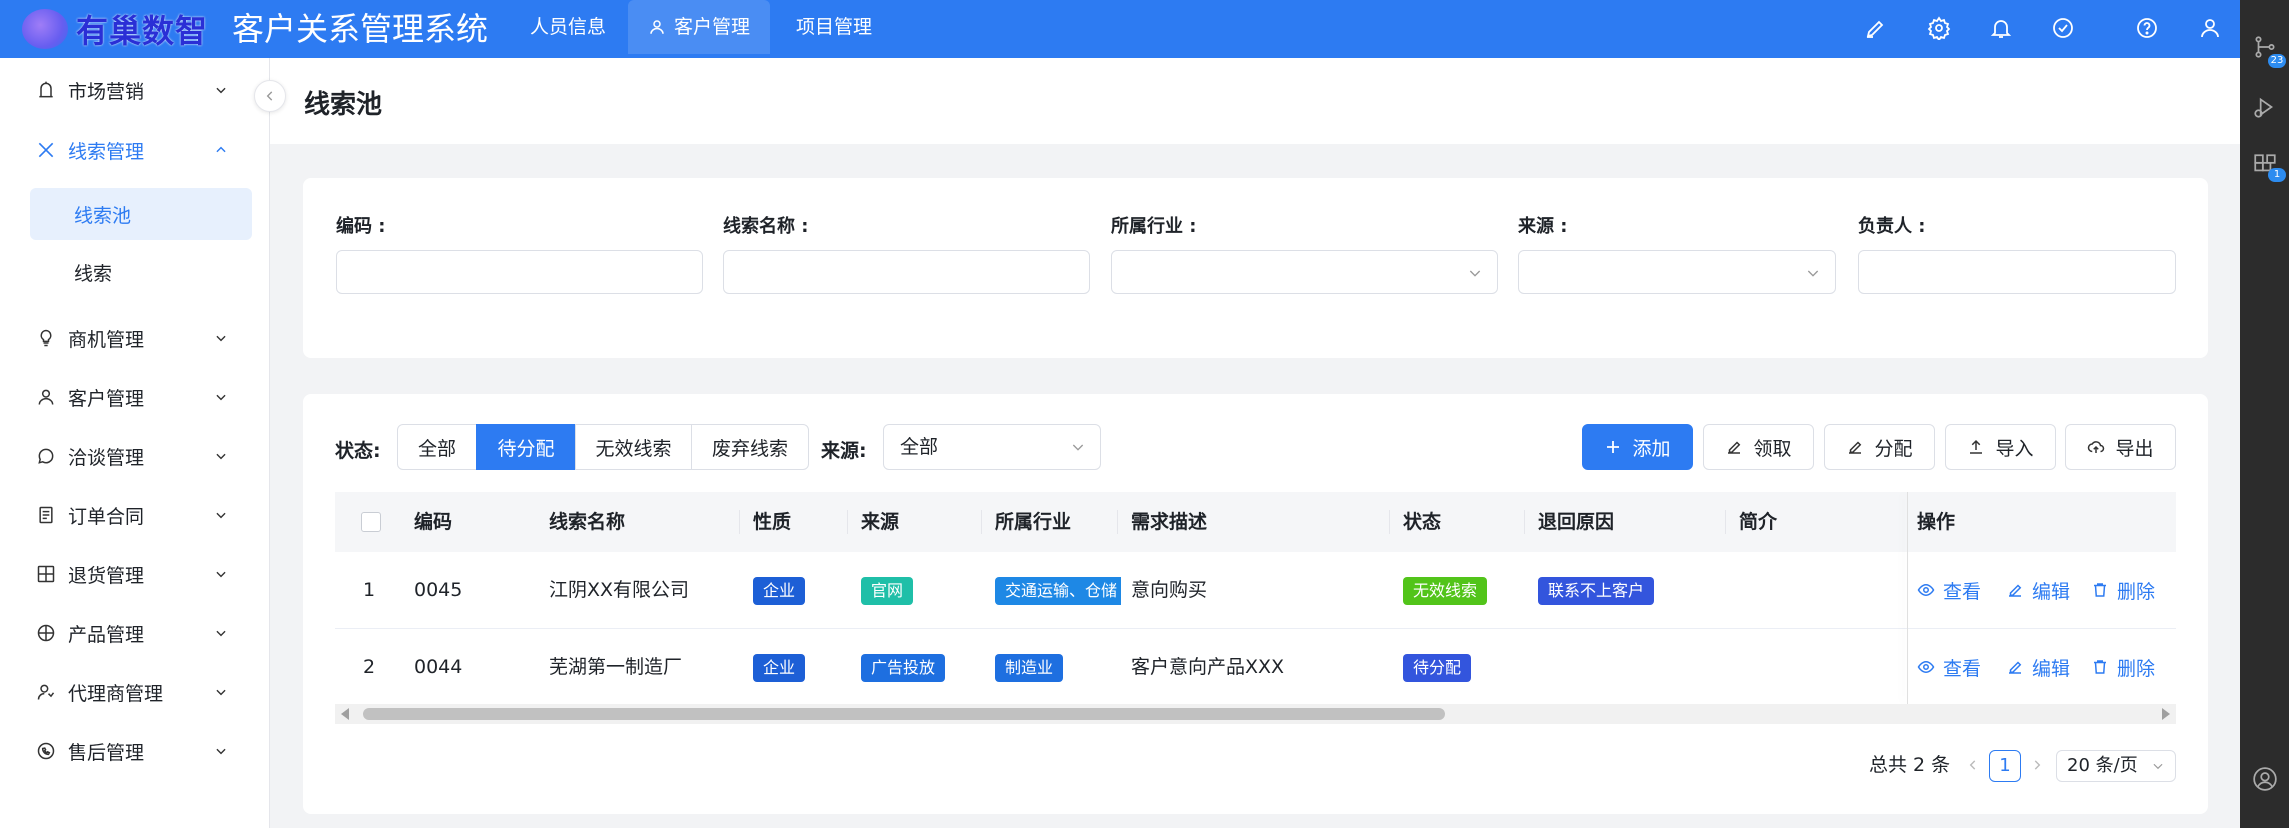 The height and width of the screenshot is (828, 2289). Describe the element at coordinates (2005, 766) in the screenshot. I see `page-1-button: 1` at that location.